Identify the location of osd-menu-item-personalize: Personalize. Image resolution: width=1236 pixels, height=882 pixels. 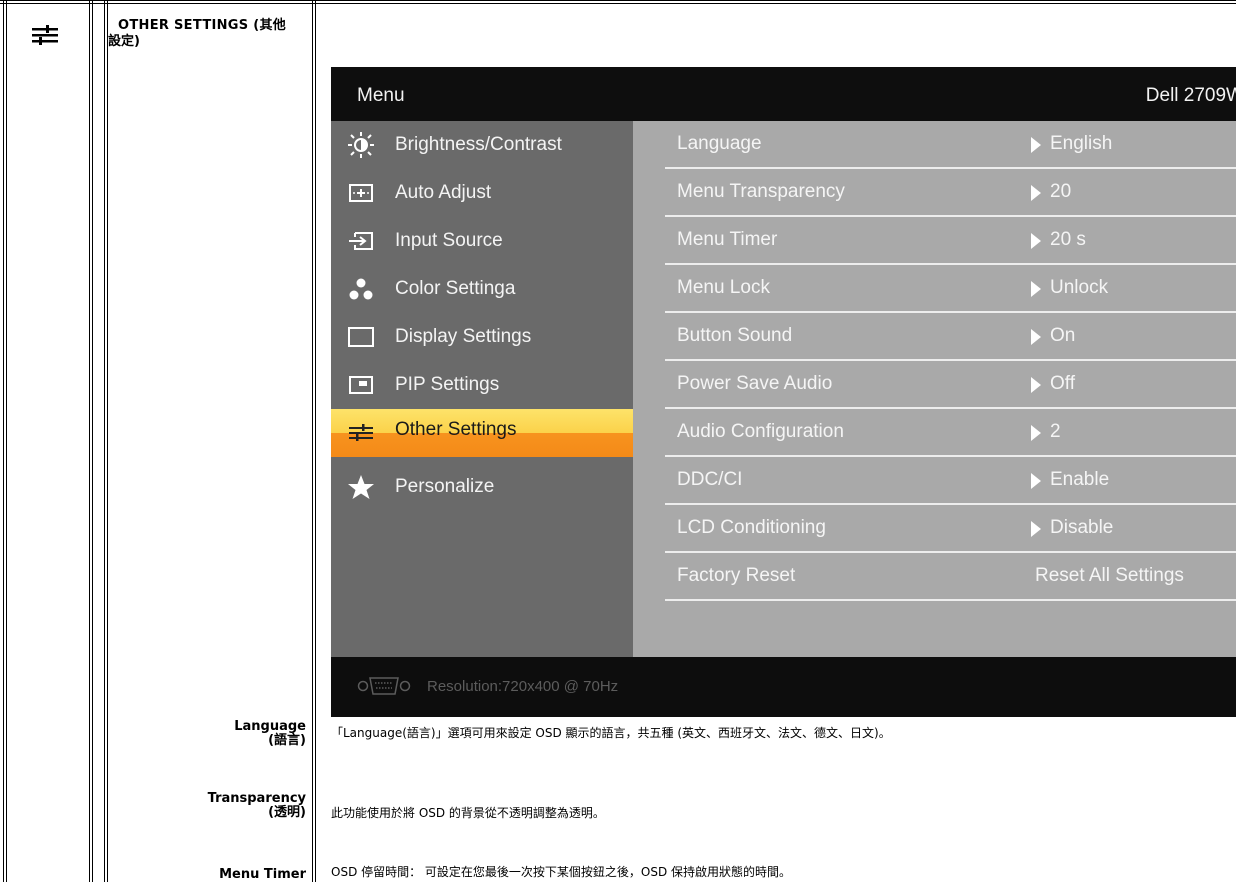
(482, 487).